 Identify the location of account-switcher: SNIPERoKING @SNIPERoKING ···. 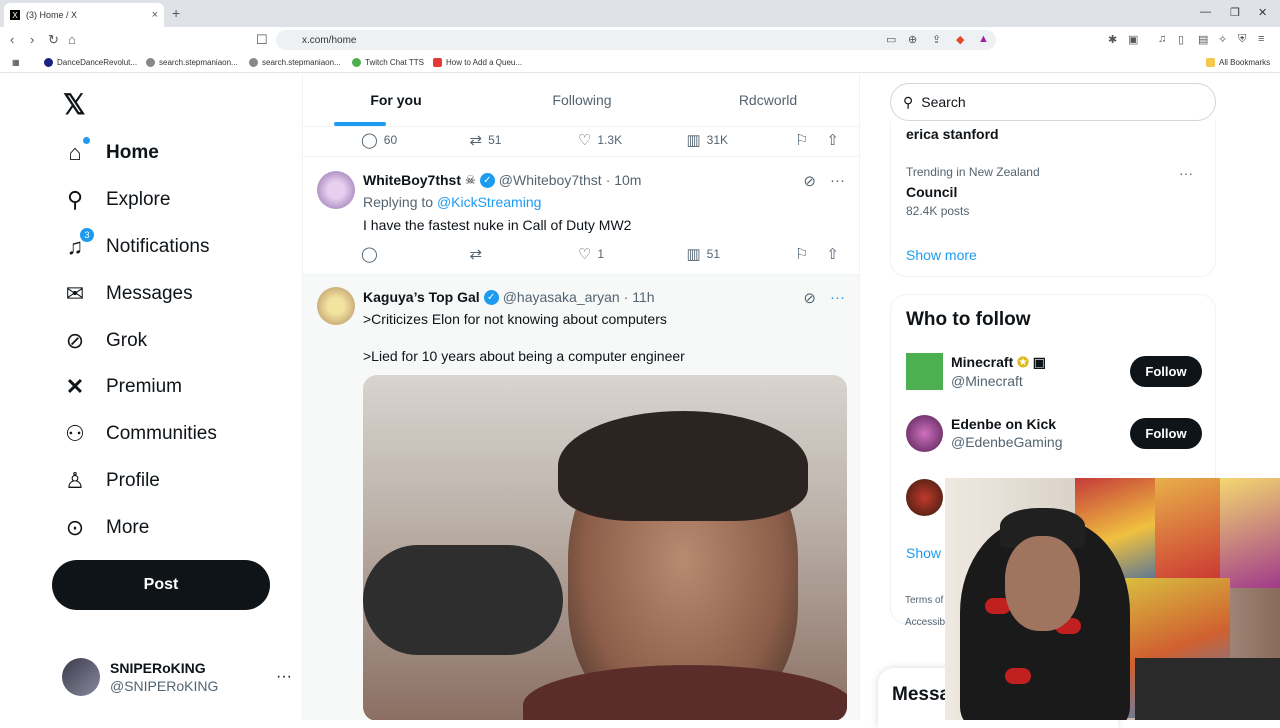
(177, 677).